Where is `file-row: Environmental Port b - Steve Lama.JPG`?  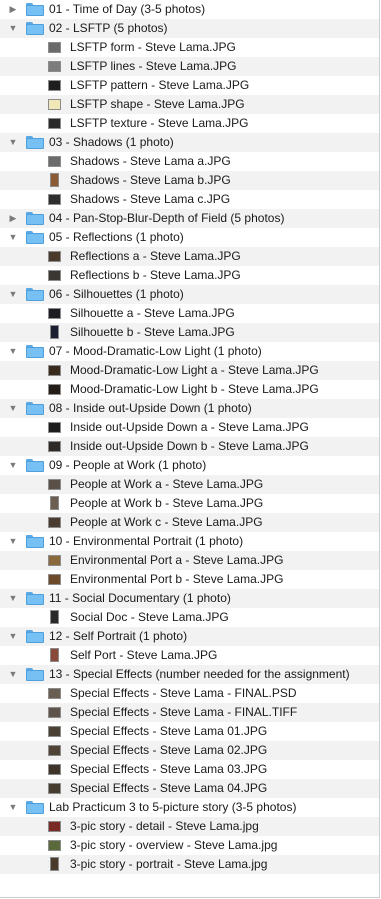
file-row: Environmental Port b - Steve Lama.JPG is located at coordinates (189, 579).